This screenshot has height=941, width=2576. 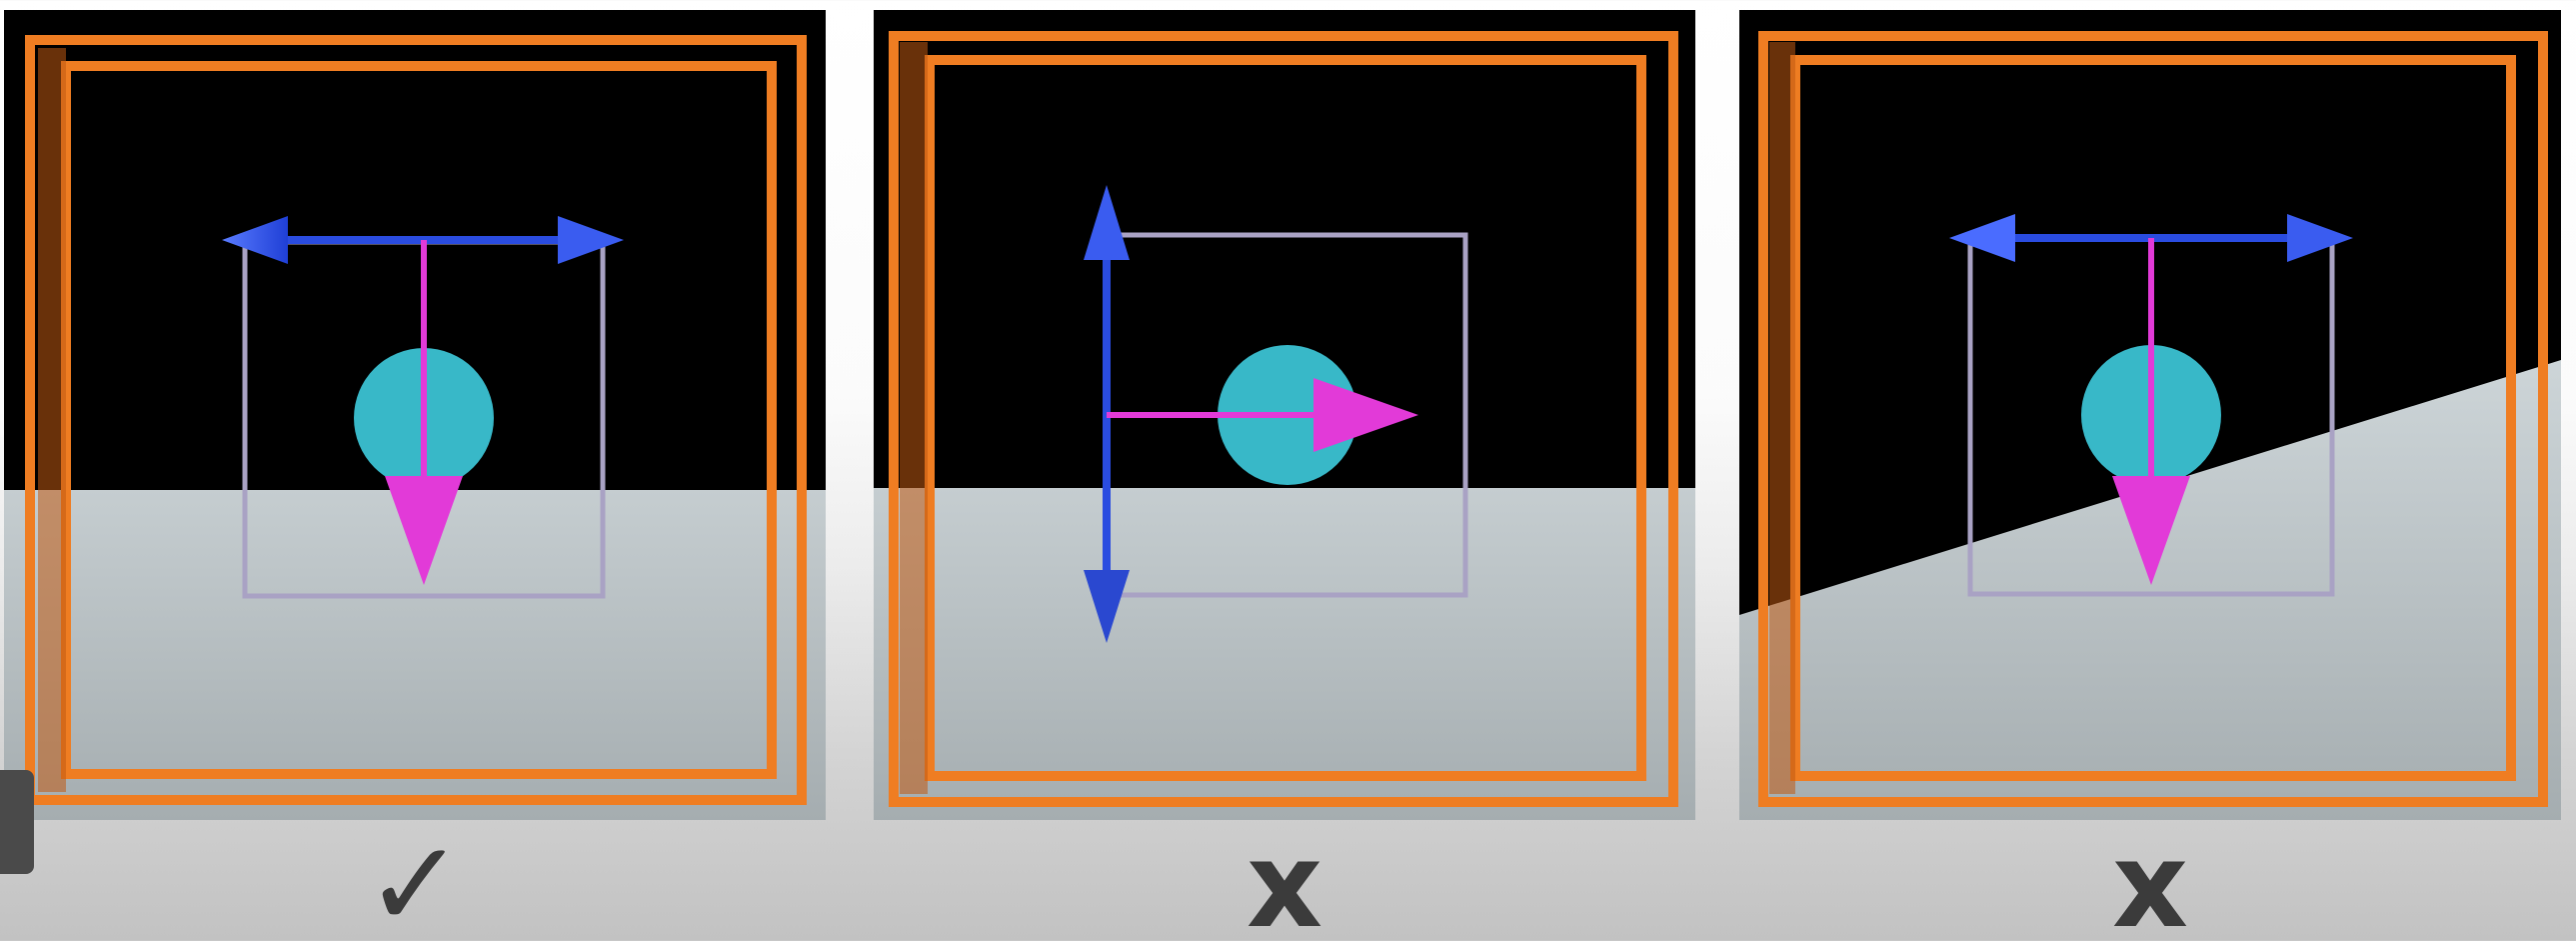 What do you see at coordinates (1284, 654) in the screenshot?
I see `ground-region` at bounding box center [1284, 654].